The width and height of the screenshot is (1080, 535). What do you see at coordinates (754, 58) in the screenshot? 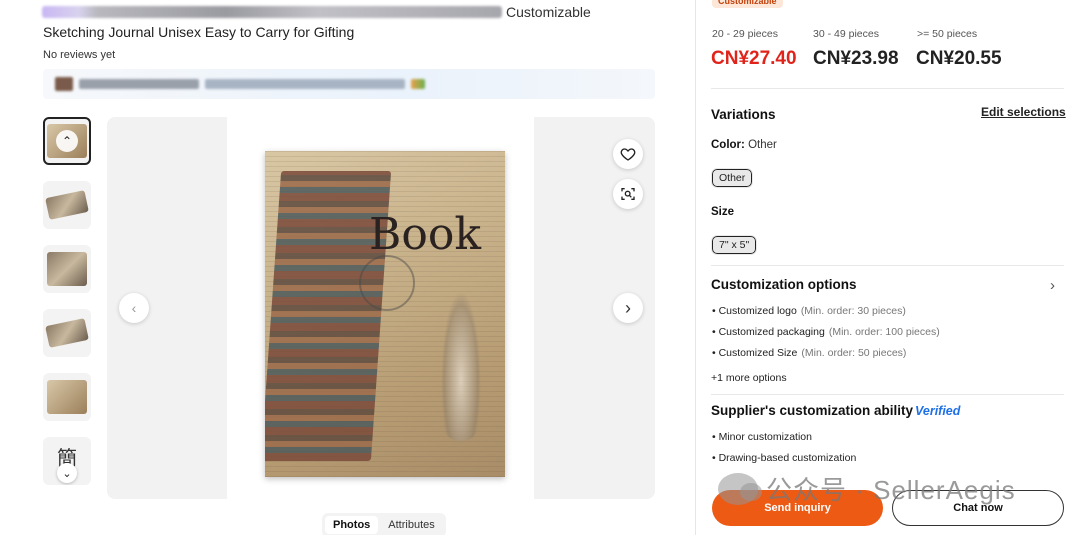
I see `tier-price-1: CN¥27.40` at bounding box center [754, 58].